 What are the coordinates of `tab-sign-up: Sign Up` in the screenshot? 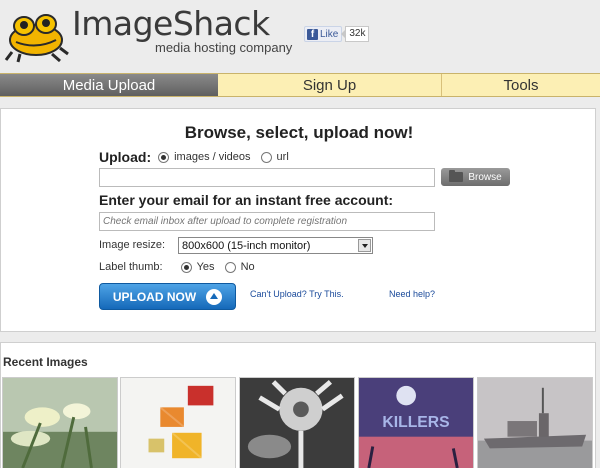 It's located at (330, 85).